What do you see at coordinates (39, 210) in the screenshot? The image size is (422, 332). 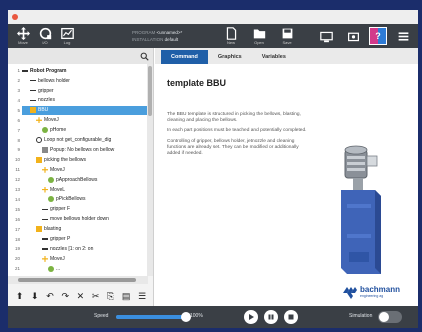 I see `tree-row: 15 gripper F` at bounding box center [39, 210].